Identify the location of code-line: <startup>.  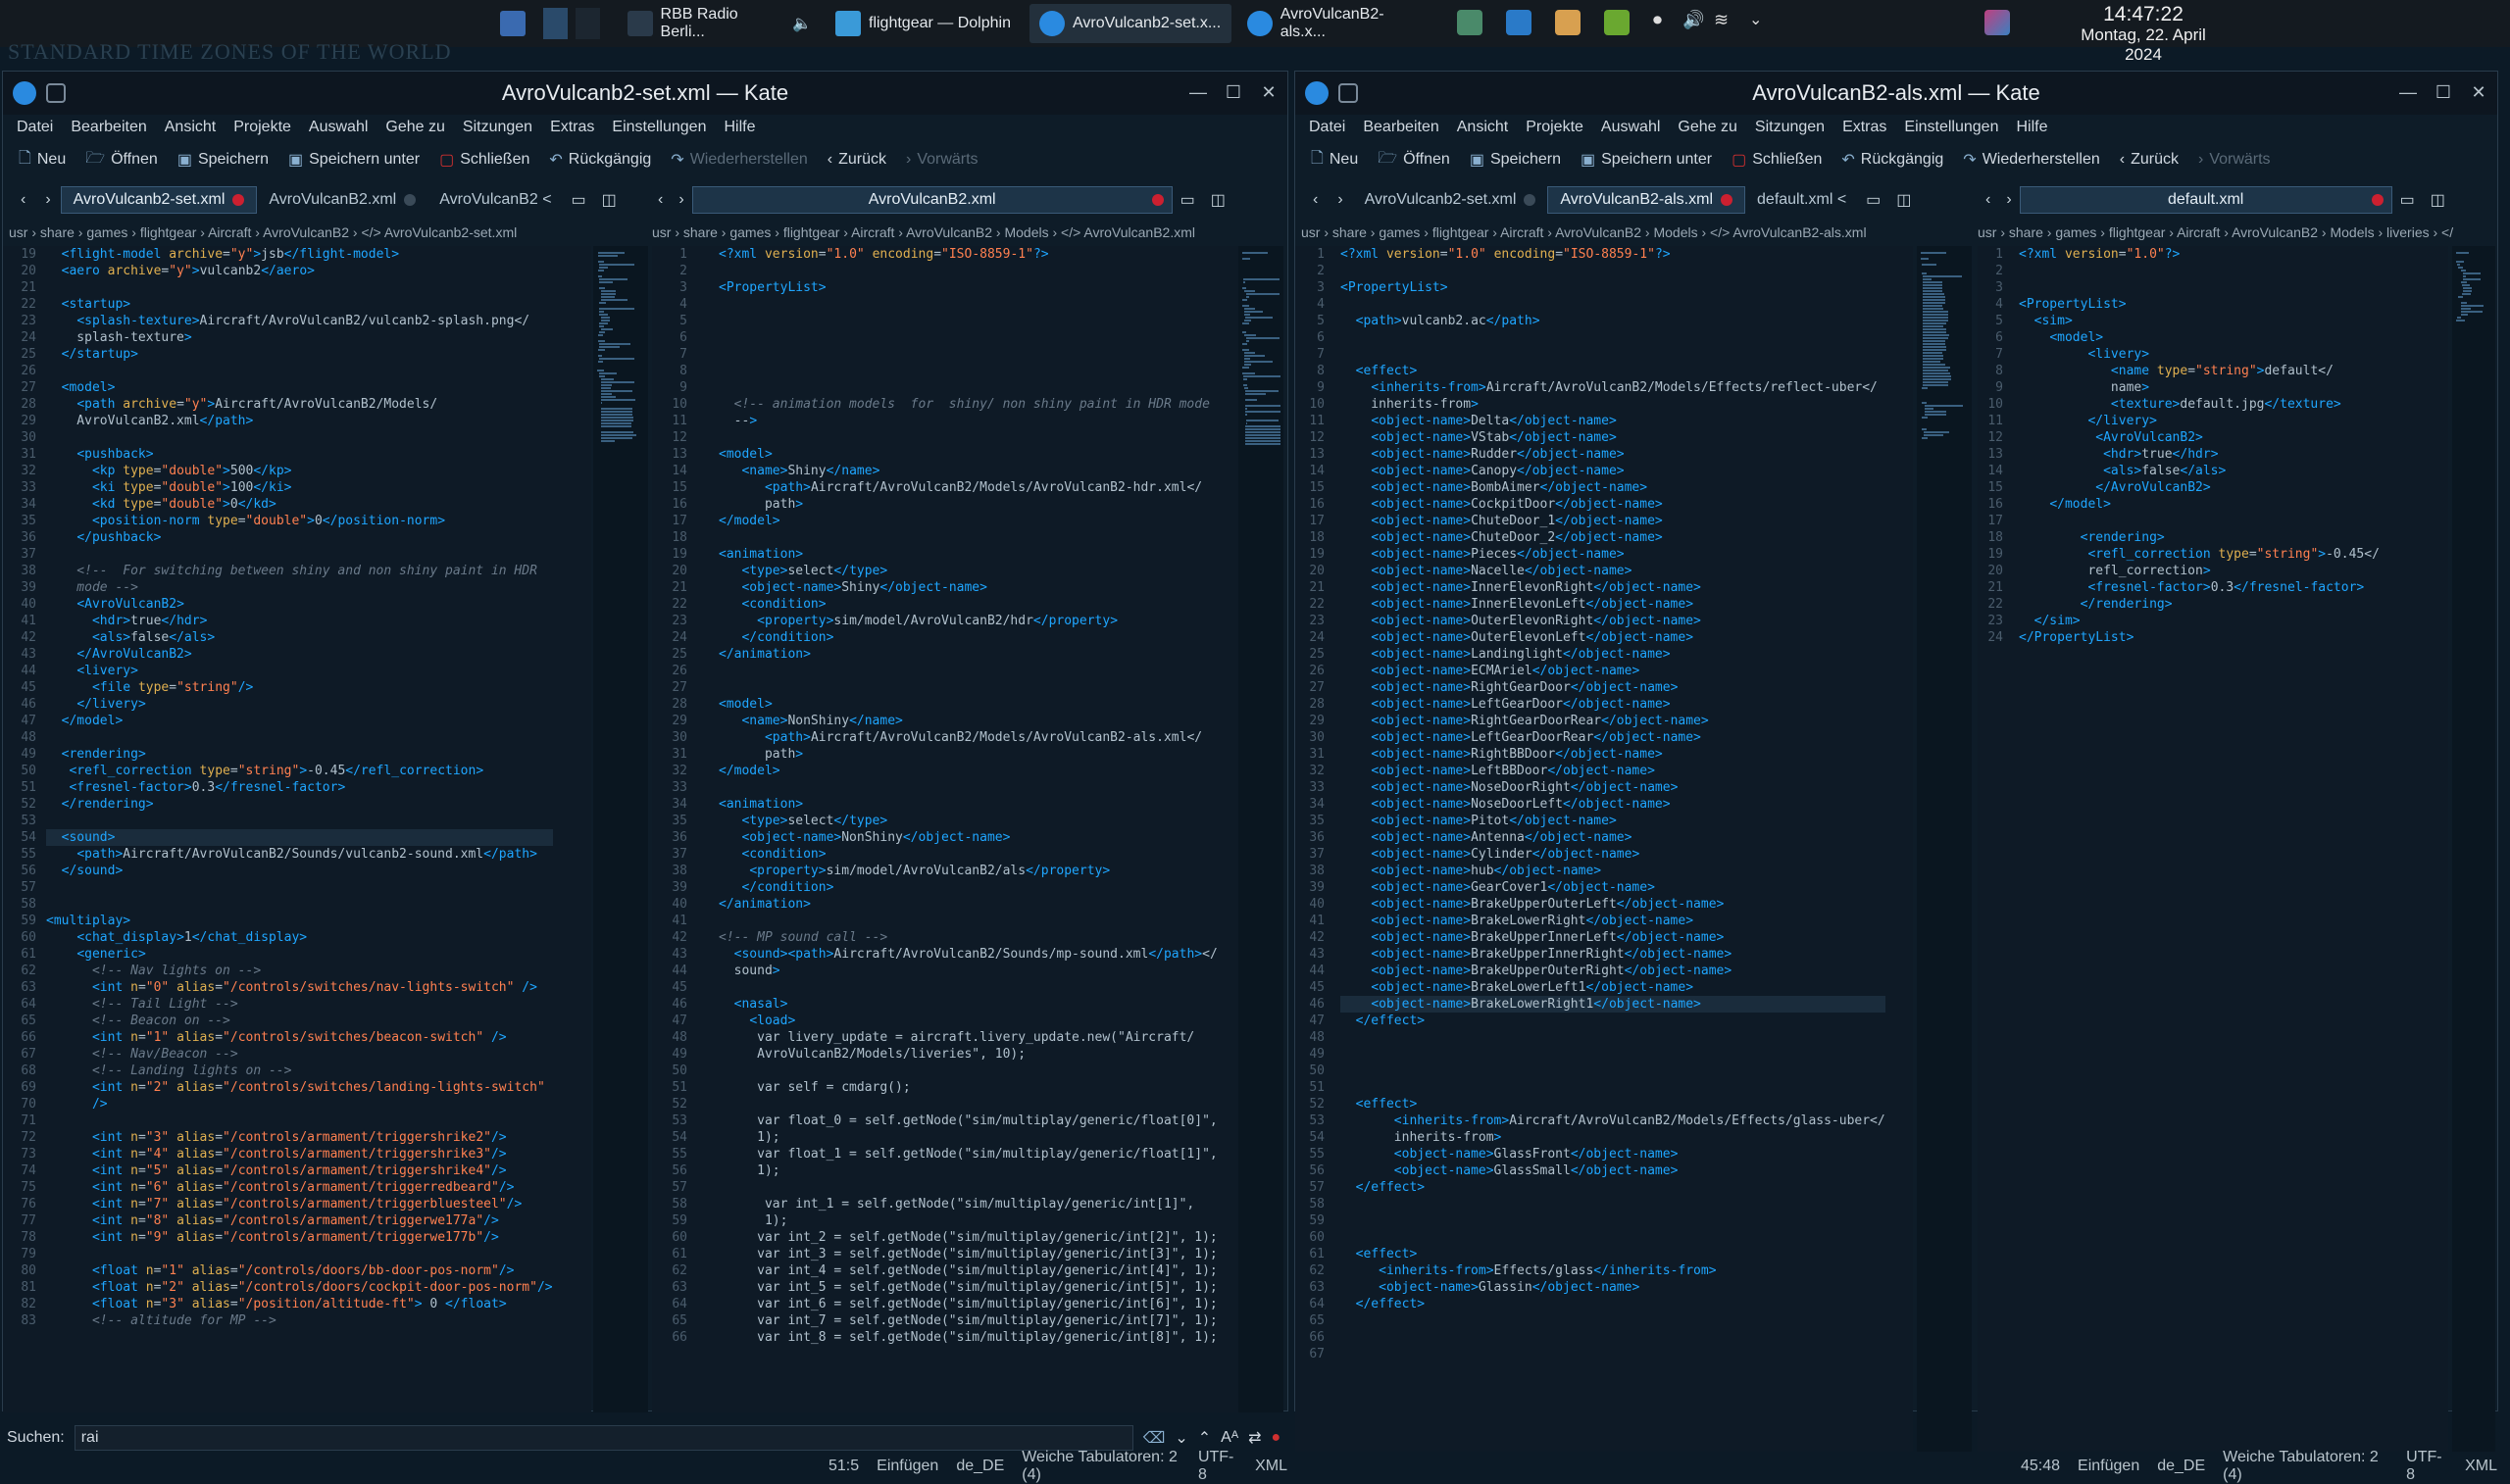
(299, 304).